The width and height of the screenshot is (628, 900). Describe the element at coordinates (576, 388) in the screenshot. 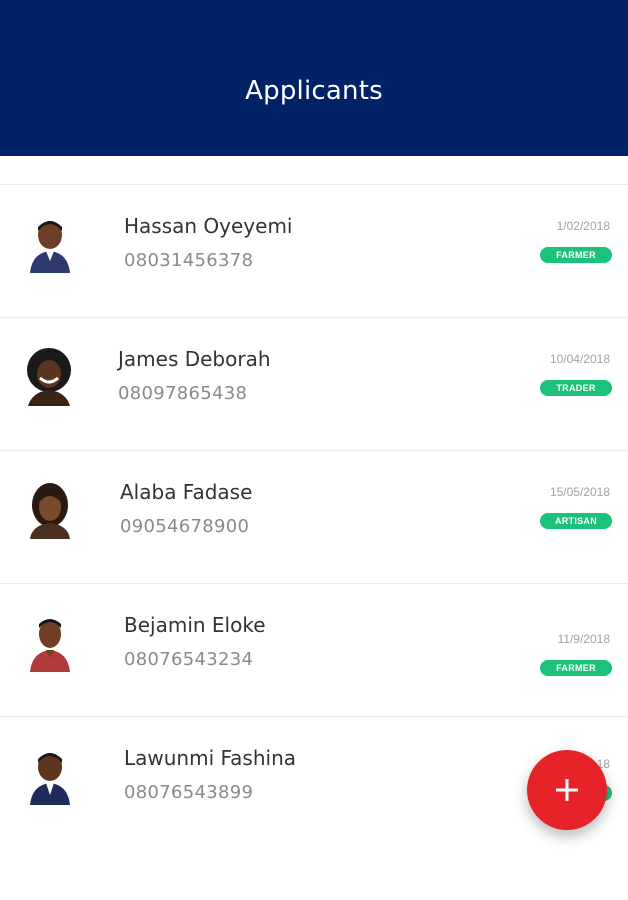

I see `occupation-badge: TRADER` at that location.